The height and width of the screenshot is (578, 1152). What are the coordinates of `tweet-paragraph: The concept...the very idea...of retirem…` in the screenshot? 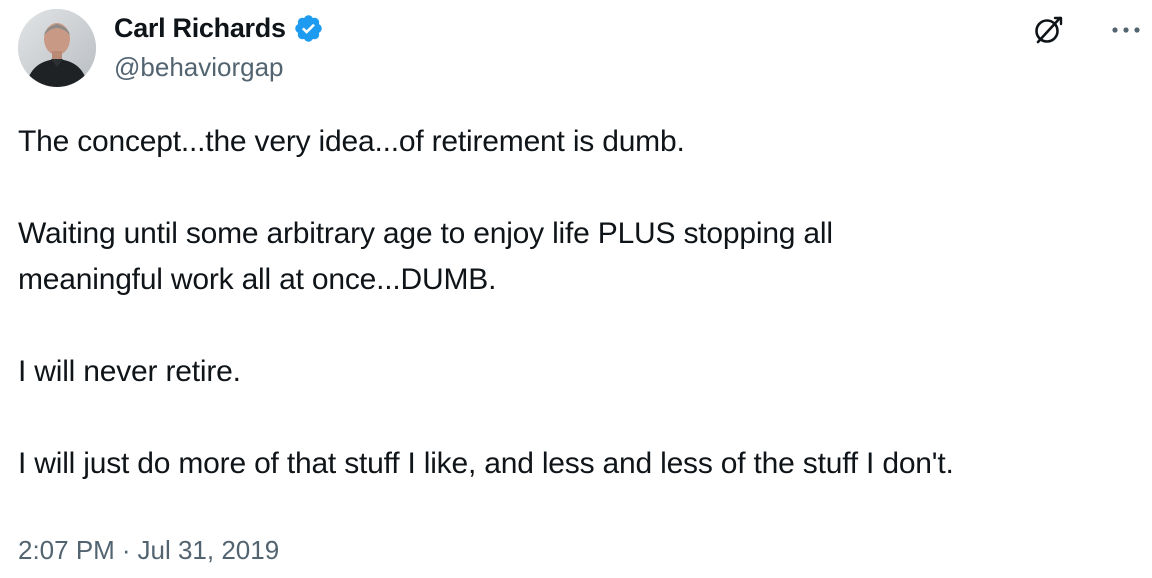 It's located at (351, 141).